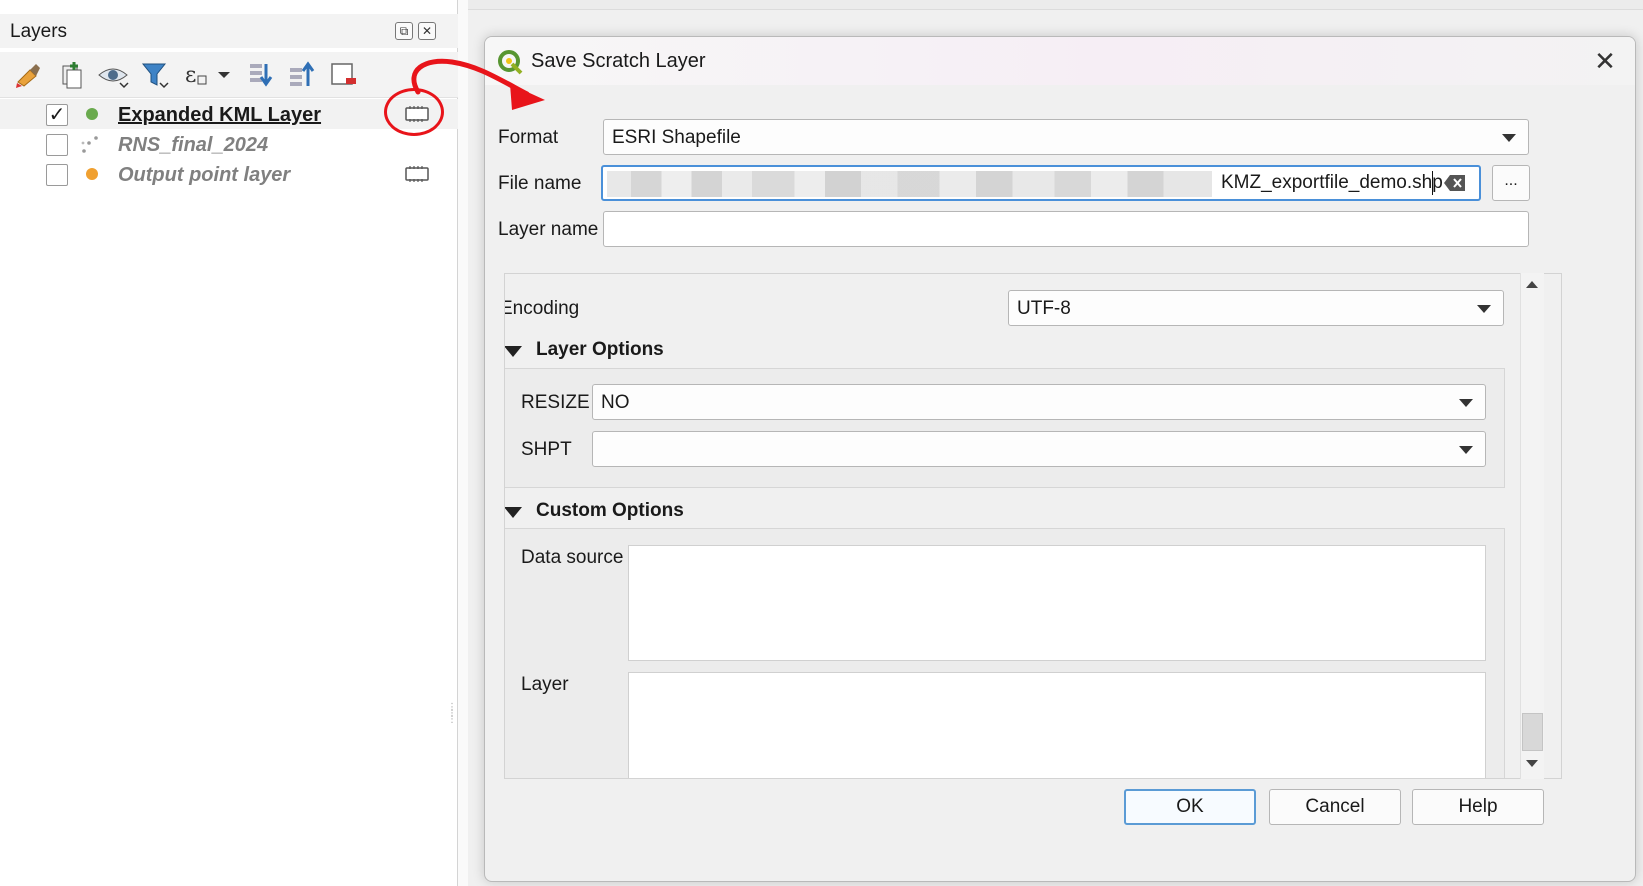 This screenshot has height=886, width=1643. I want to click on layer-name-label: Layer name, so click(548, 229).